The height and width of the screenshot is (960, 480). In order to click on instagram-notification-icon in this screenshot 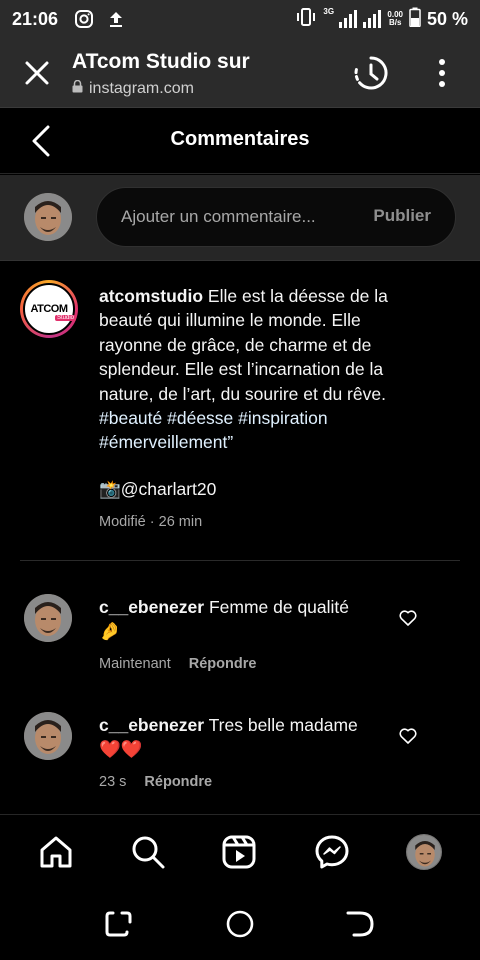, I will do `click(84, 19)`.